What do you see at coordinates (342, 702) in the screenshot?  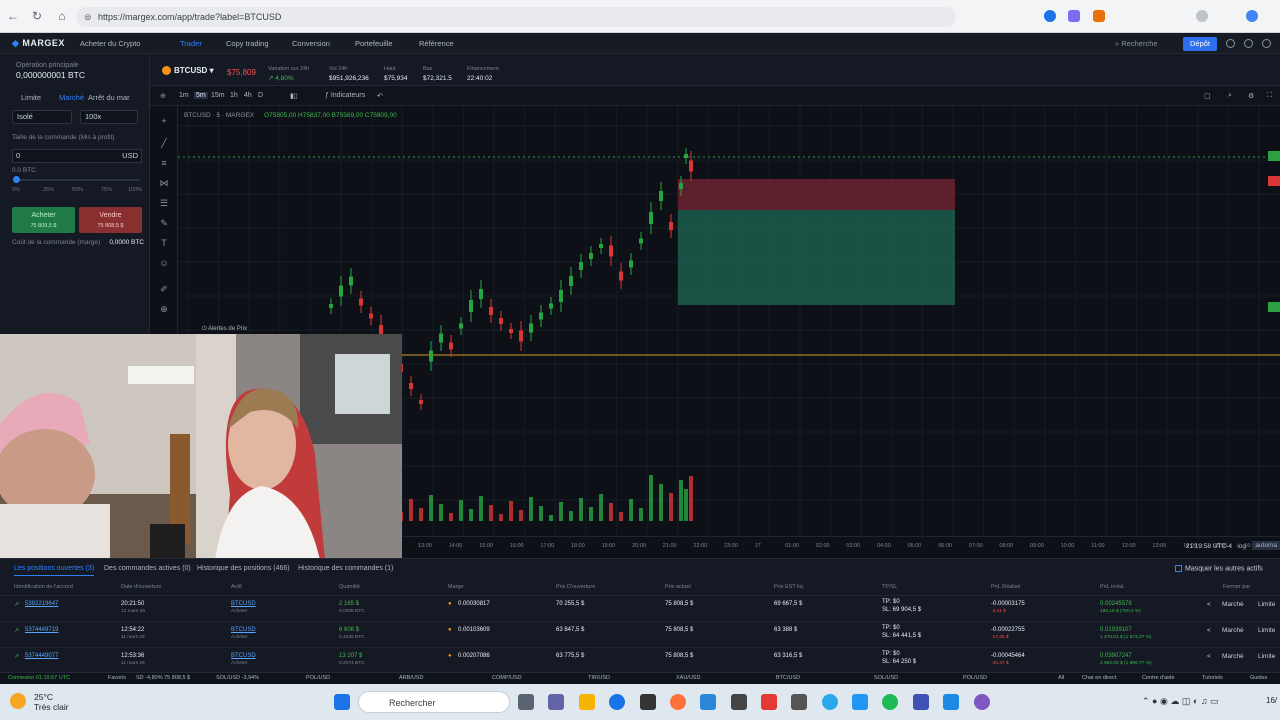 I see `start-icon` at bounding box center [342, 702].